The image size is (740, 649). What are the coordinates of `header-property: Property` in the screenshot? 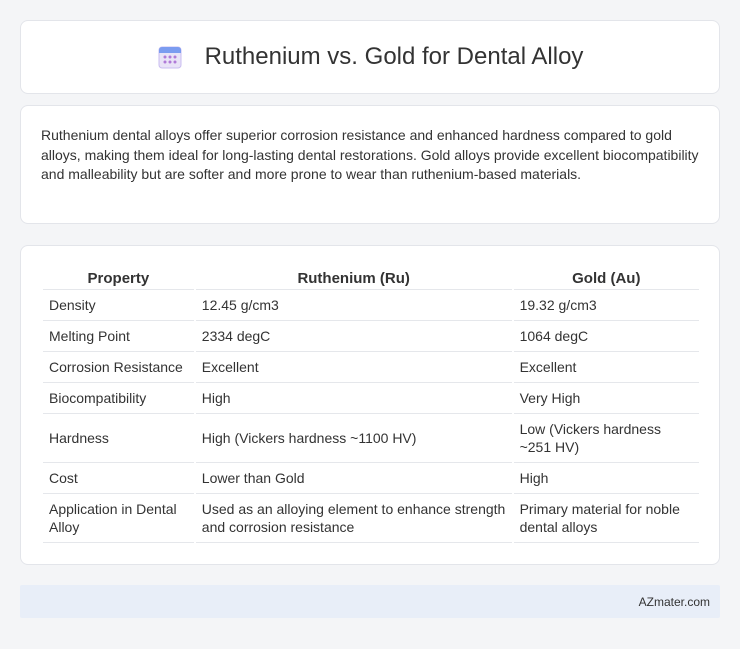 It's located at (118, 278).